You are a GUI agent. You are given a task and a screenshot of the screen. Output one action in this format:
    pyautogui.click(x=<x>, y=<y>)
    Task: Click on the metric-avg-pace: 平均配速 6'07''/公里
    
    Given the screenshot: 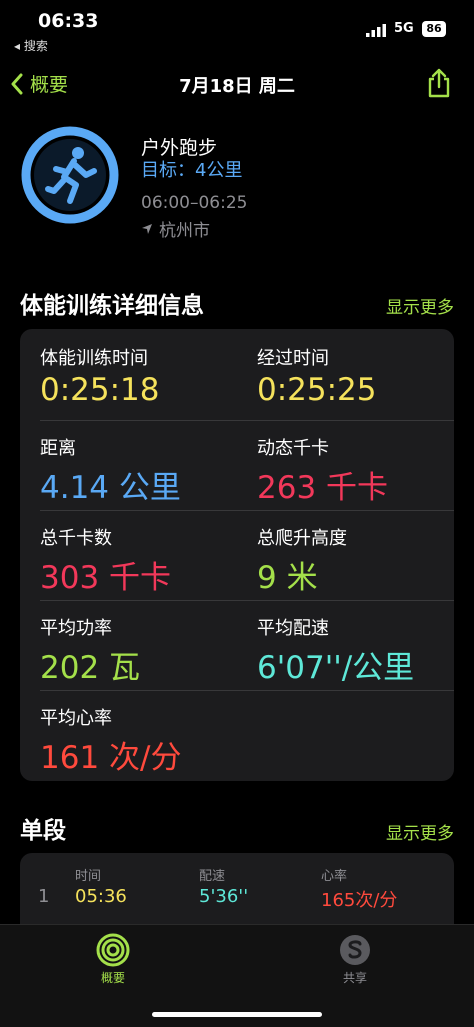 What is the action you would take?
    pyautogui.click(x=357, y=650)
    